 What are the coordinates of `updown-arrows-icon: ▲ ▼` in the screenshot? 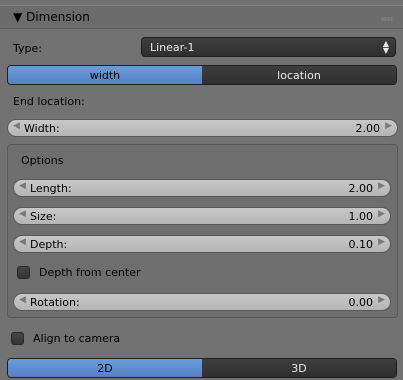 It's located at (385, 47).